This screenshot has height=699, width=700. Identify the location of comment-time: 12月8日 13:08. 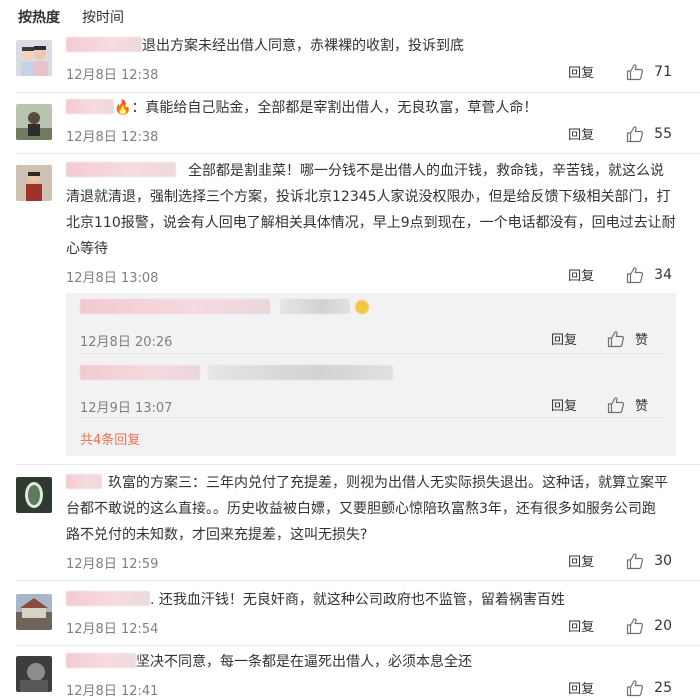
(112, 278).